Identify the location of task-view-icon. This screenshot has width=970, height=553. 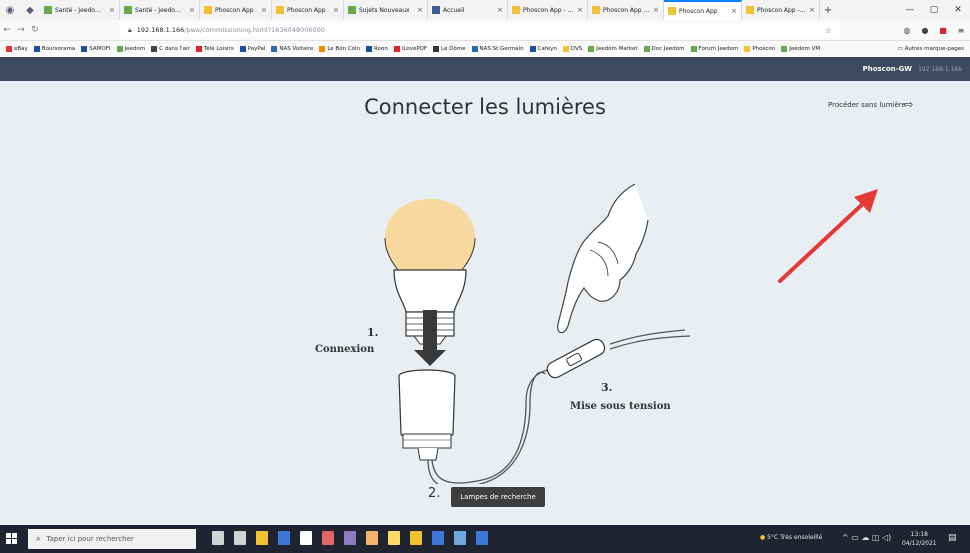
(218, 538).